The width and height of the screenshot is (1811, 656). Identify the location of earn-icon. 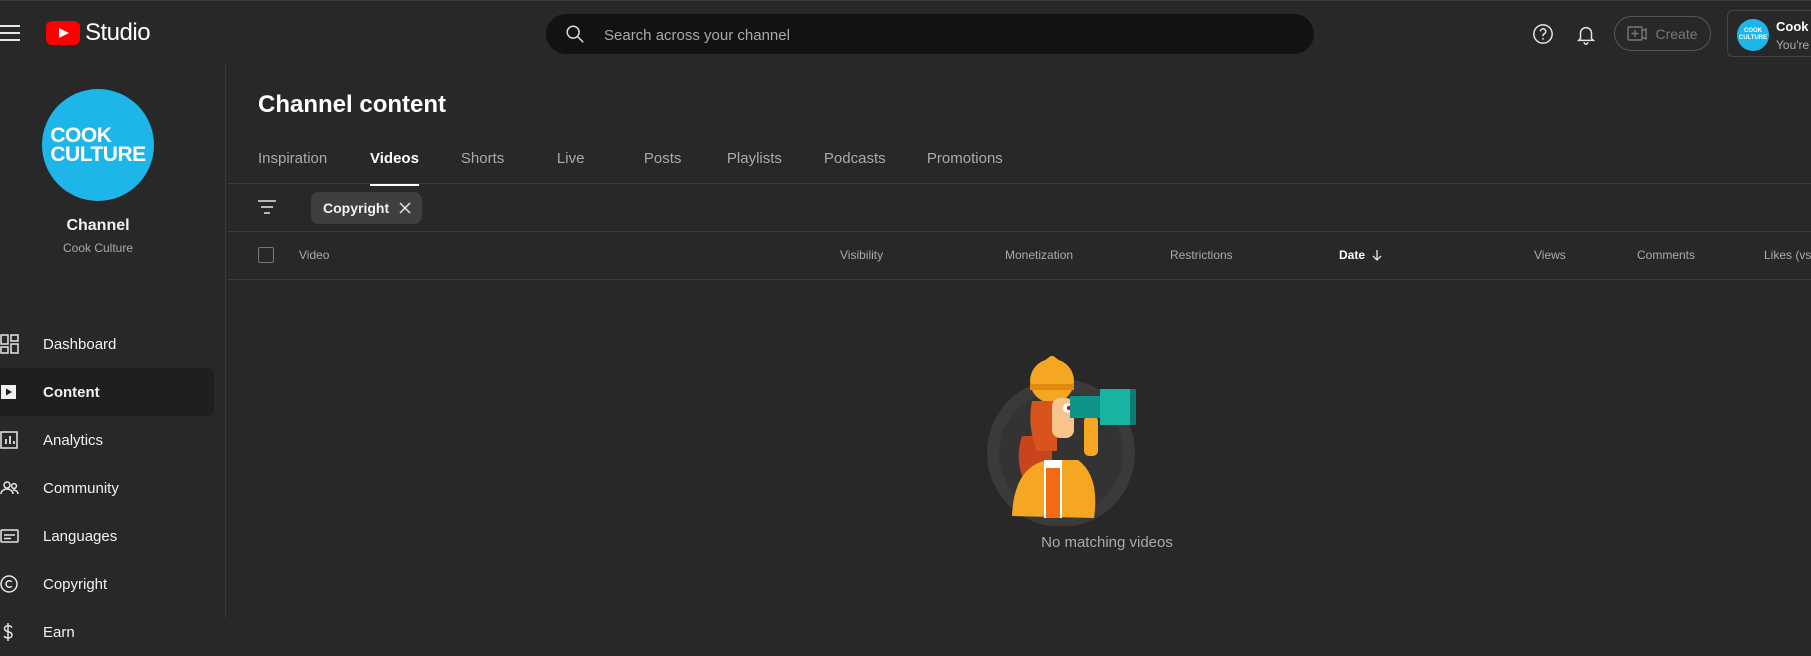
(8, 632).